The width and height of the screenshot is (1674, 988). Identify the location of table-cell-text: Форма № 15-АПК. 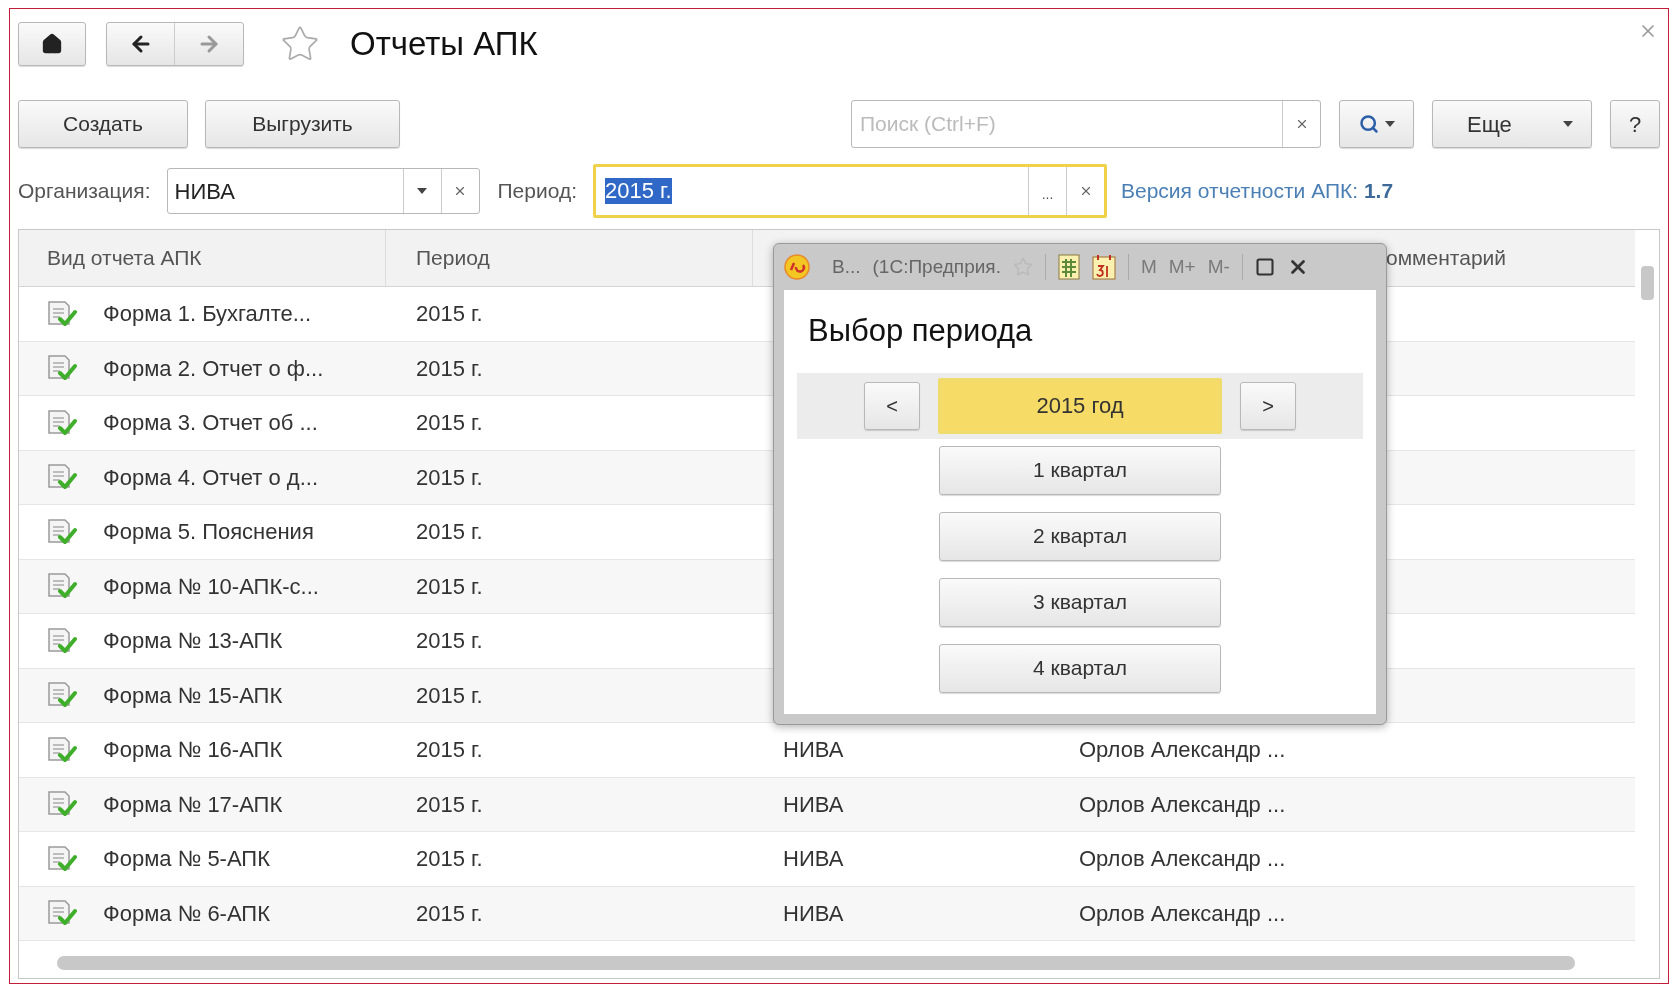
(193, 695).